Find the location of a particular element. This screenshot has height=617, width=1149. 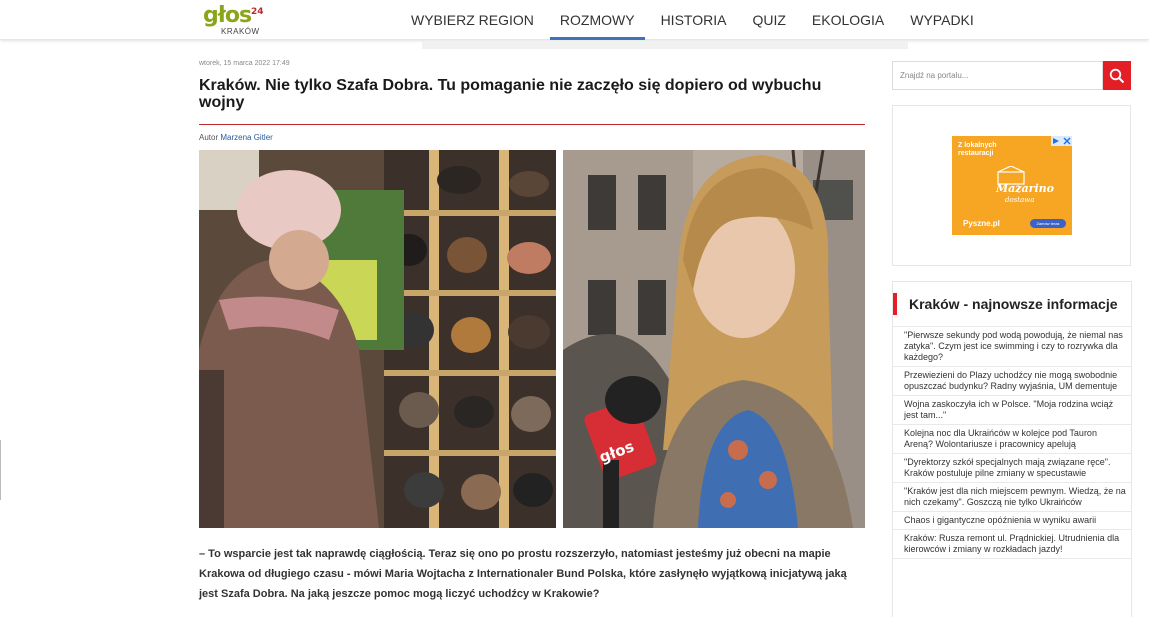

ad-tagline: dostawa is located at coordinates (1020, 200).